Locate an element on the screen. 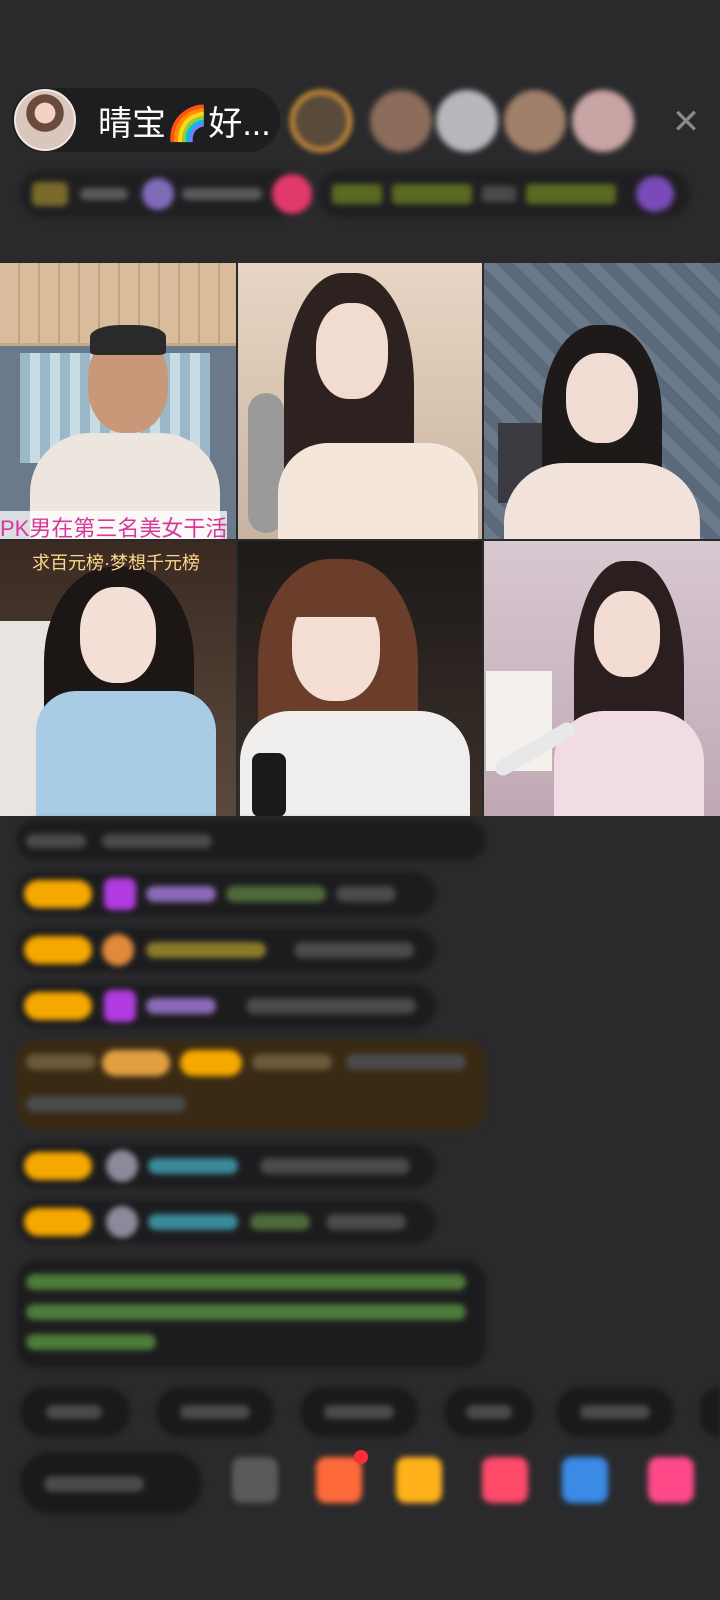 Image resolution: width=720 pixels, height=1600 pixels. share-icon is located at coordinates (585, 1480).